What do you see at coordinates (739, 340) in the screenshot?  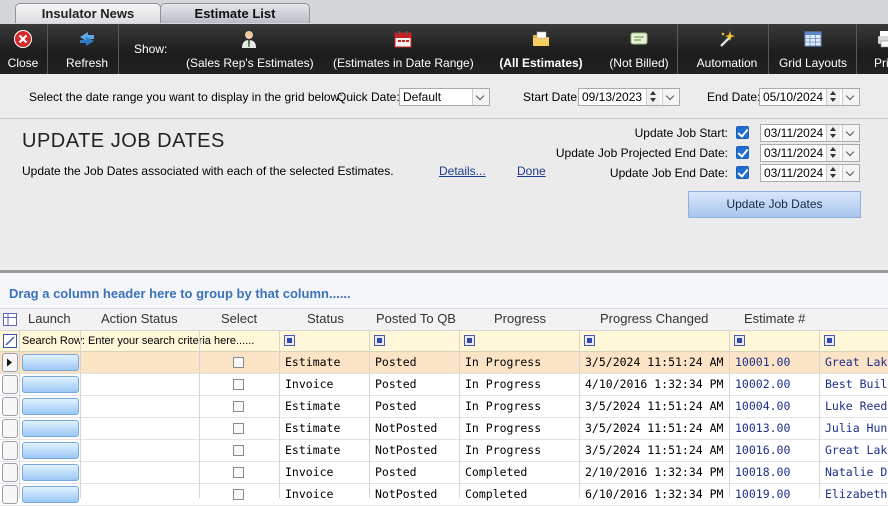 I see `filter-estimate-number-icon` at bounding box center [739, 340].